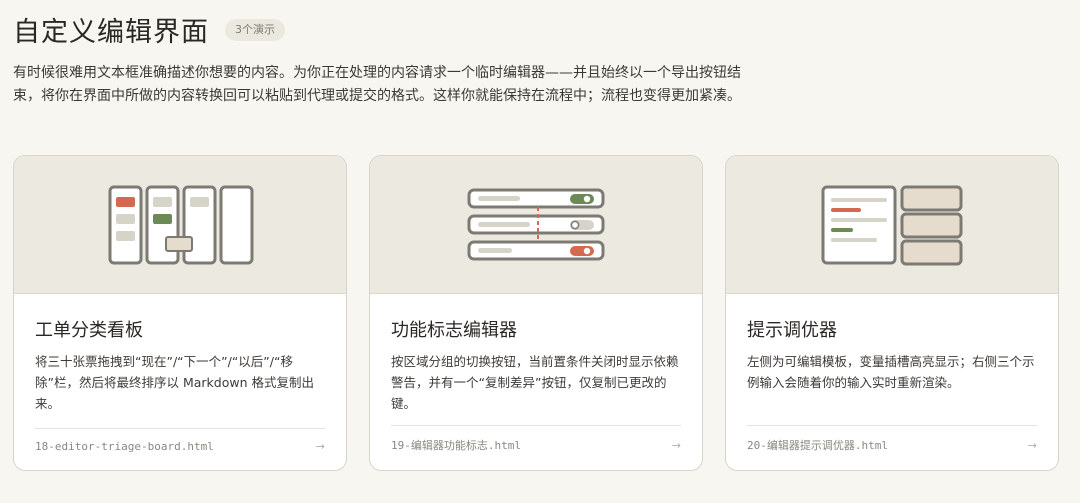 This screenshot has height=503, width=1080. I want to click on kanban-board-icon, so click(181, 224).